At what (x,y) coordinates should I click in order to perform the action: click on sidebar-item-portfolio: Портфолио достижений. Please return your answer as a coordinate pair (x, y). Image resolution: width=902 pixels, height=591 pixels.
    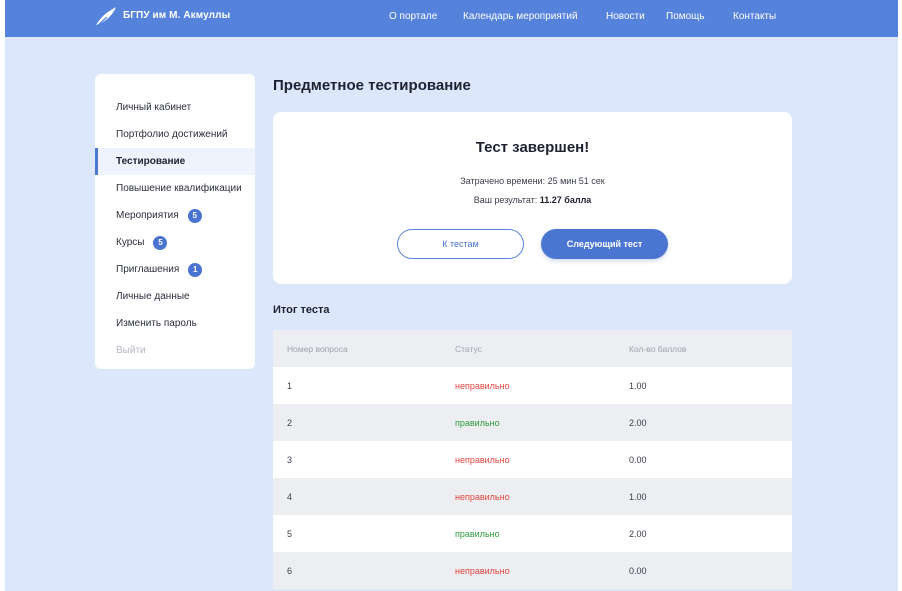
    Looking at the image, I should click on (175, 134).